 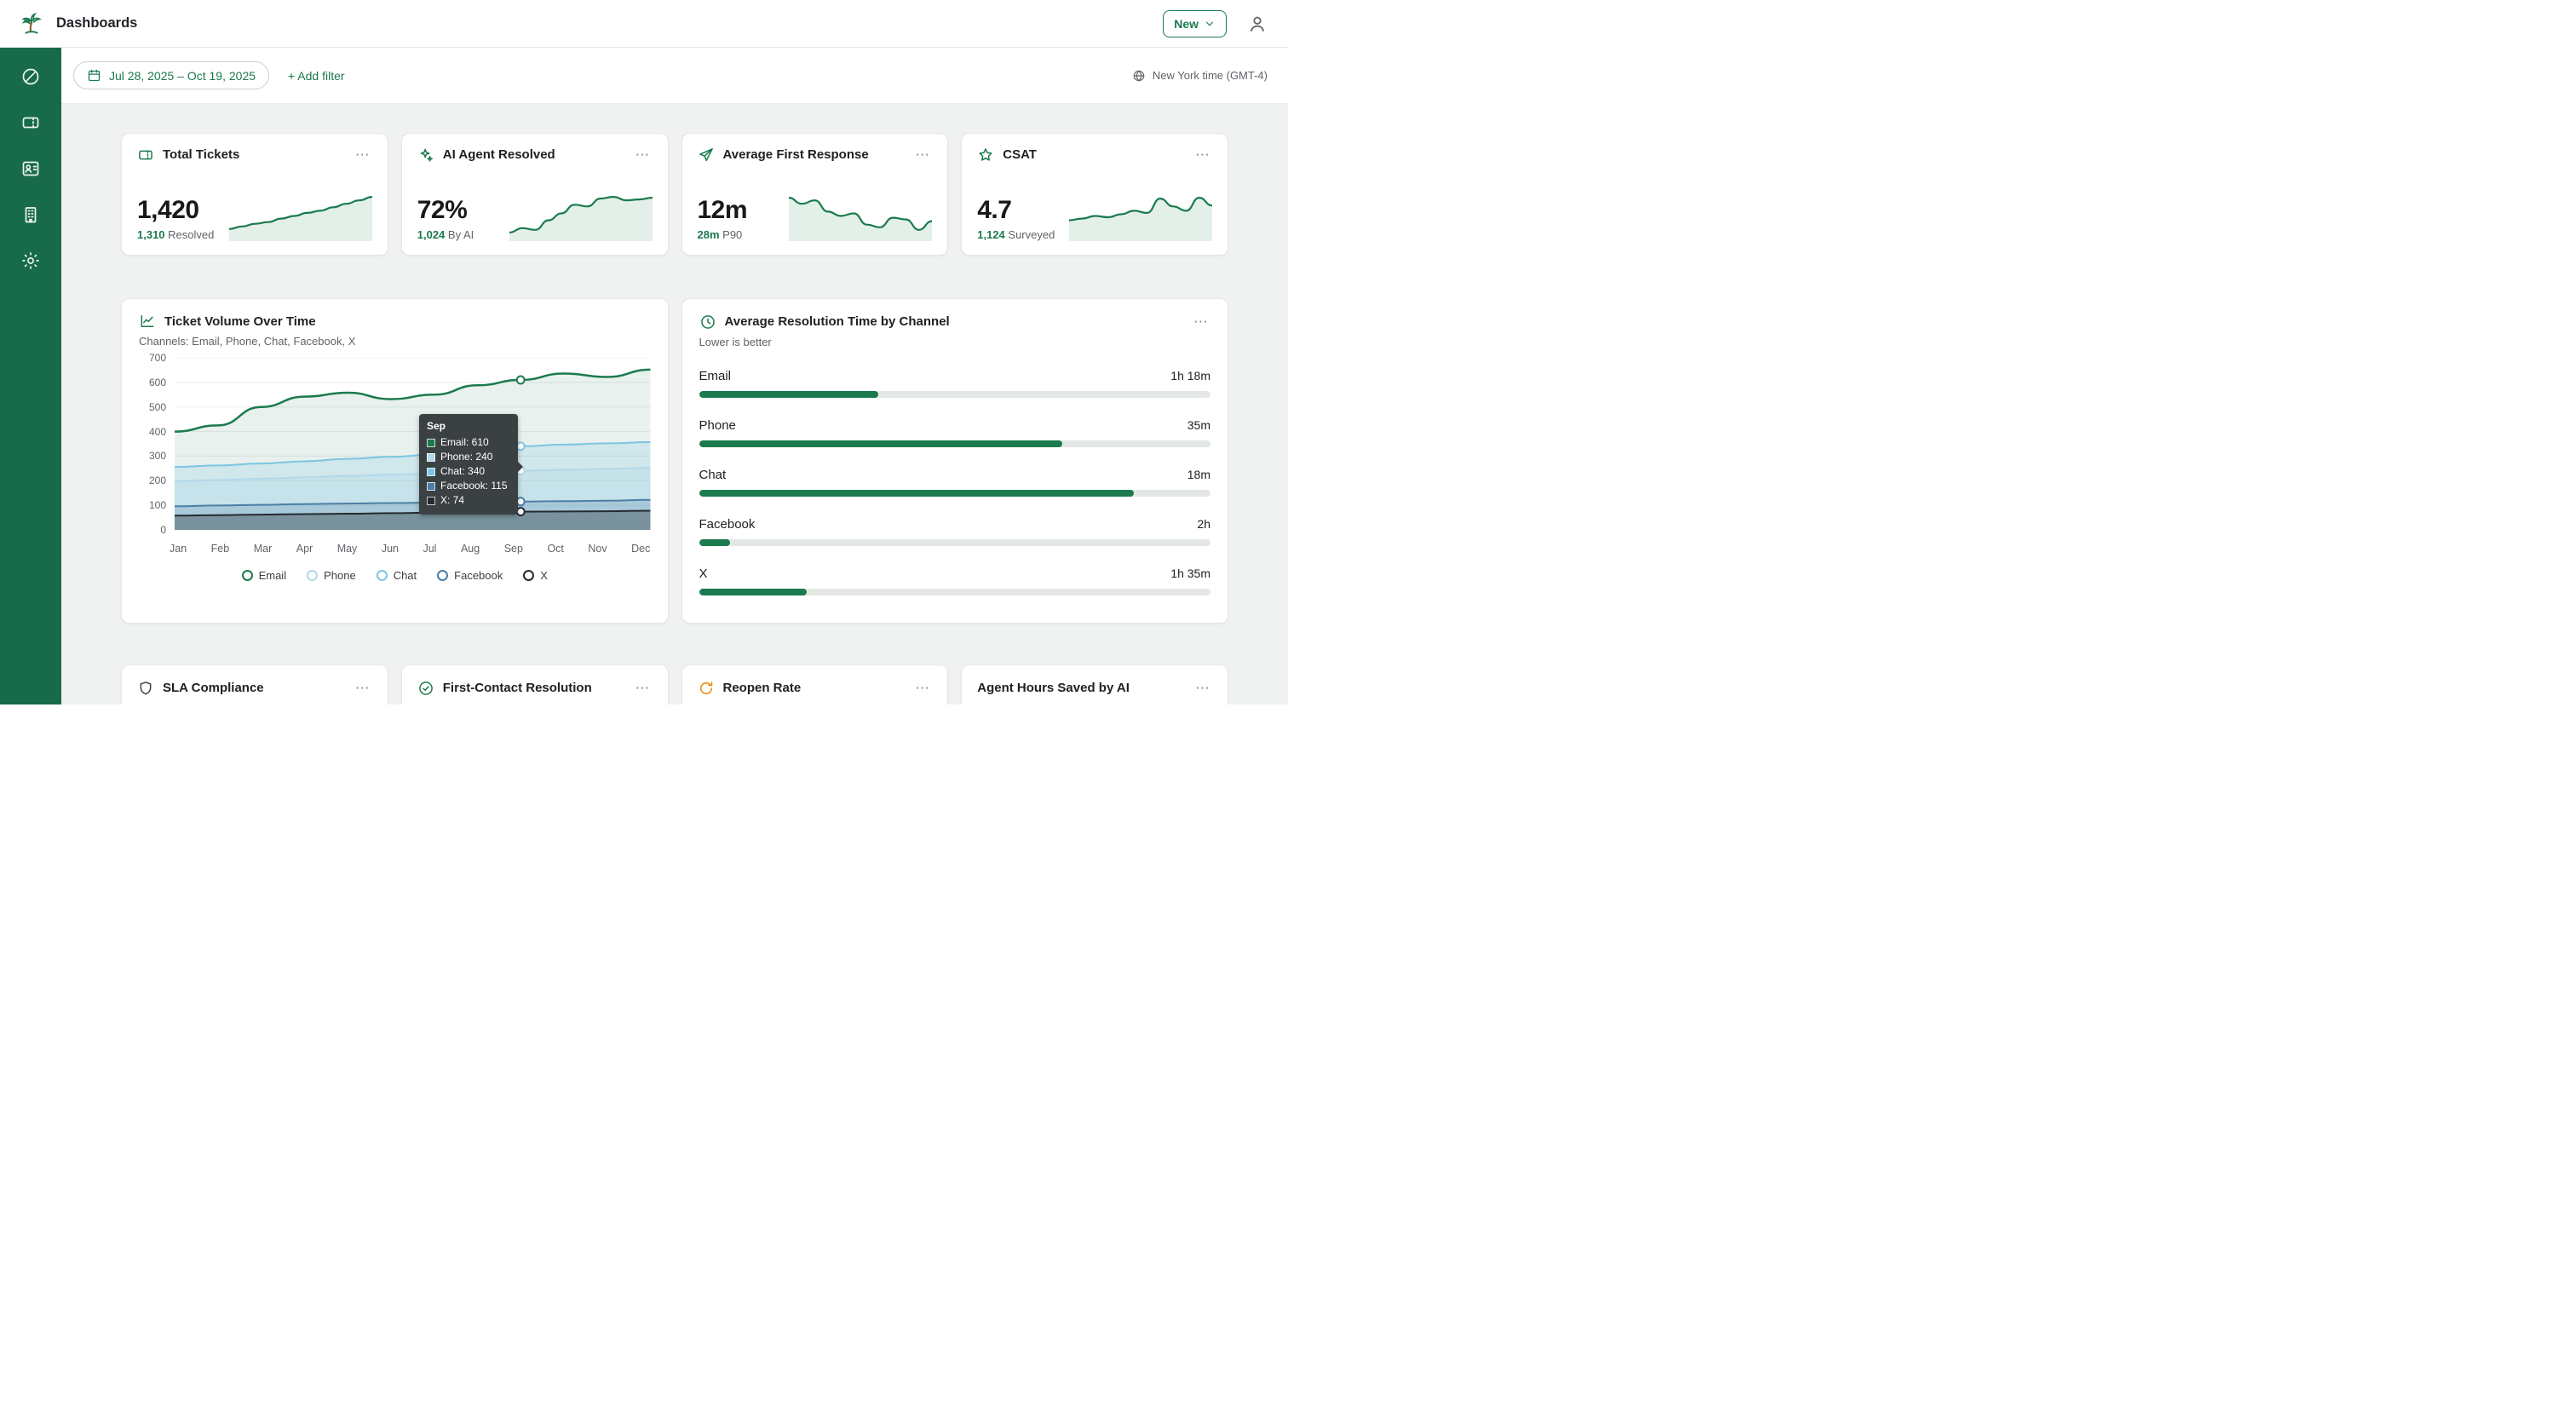 What do you see at coordinates (707, 155) in the screenshot?
I see `paper-plane-icon` at bounding box center [707, 155].